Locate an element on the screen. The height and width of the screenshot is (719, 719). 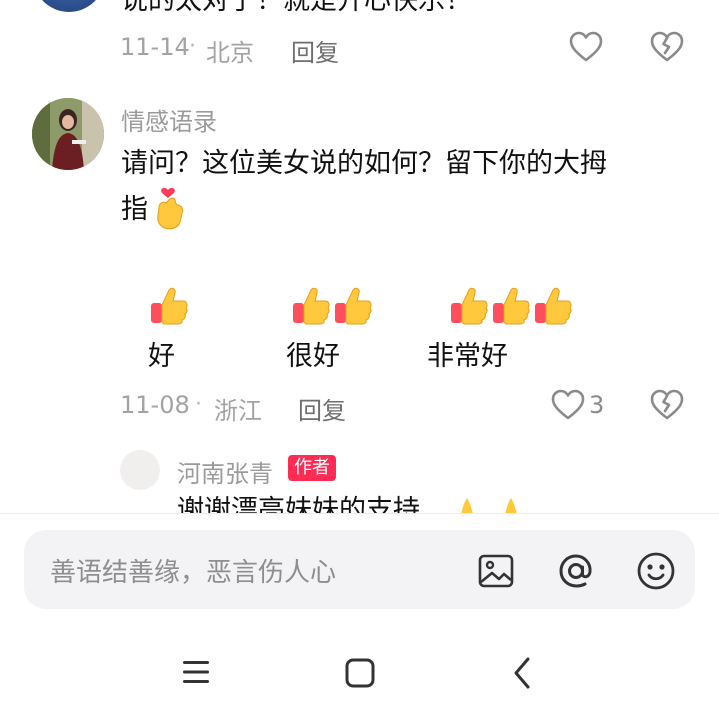
comment-text-line1: 请问？这位美女说的如何？留下你的大拇 is located at coordinates (364, 163).